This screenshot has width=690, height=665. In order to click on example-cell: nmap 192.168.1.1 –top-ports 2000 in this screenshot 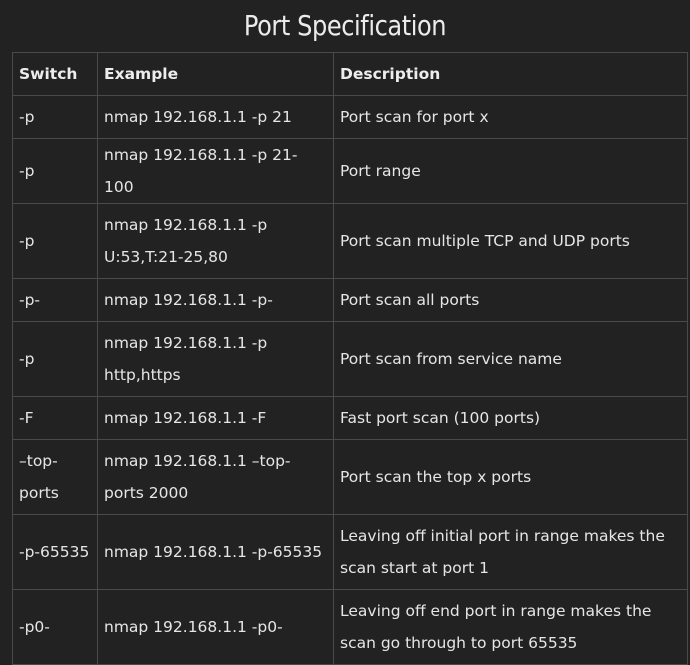, I will do `click(215, 477)`.